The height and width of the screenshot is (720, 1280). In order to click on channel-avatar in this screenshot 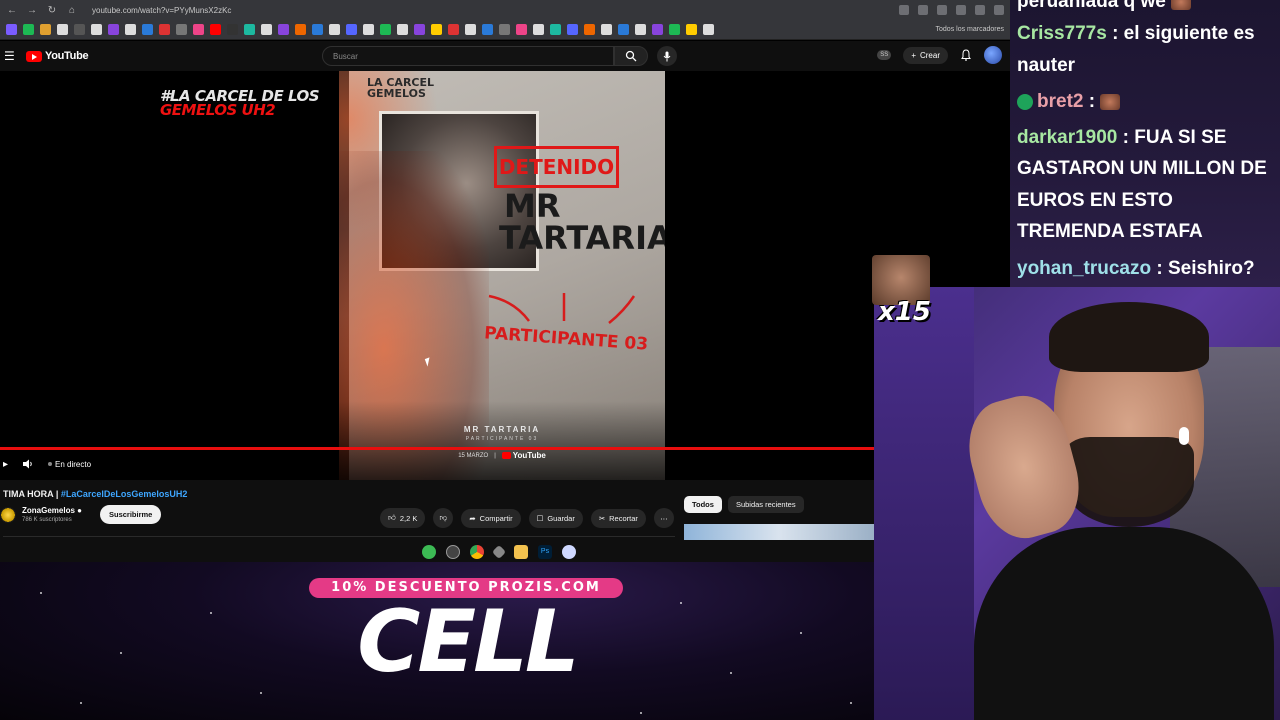, I will do `click(8, 514)`.